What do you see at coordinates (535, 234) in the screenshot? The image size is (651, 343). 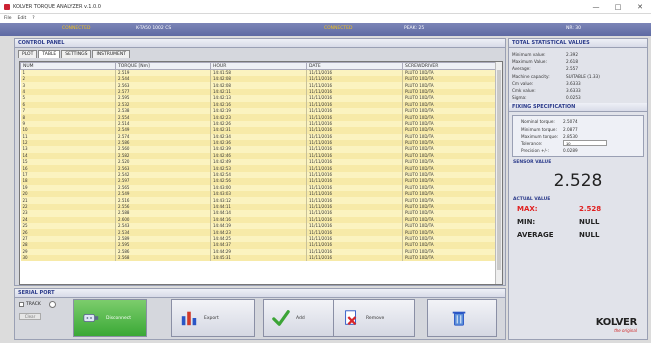 I see `actual-label: AVERAGE` at bounding box center [535, 234].